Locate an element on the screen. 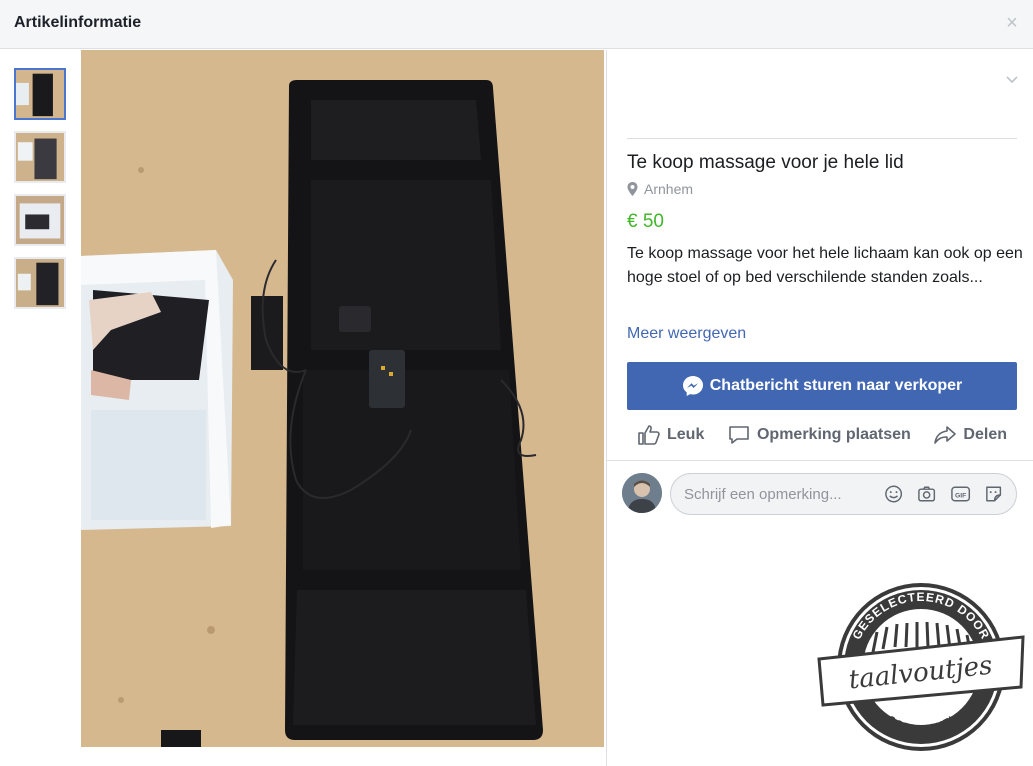 The image size is (1033, 766). listing-location: Arnhem is located at coordinates (660, 189).